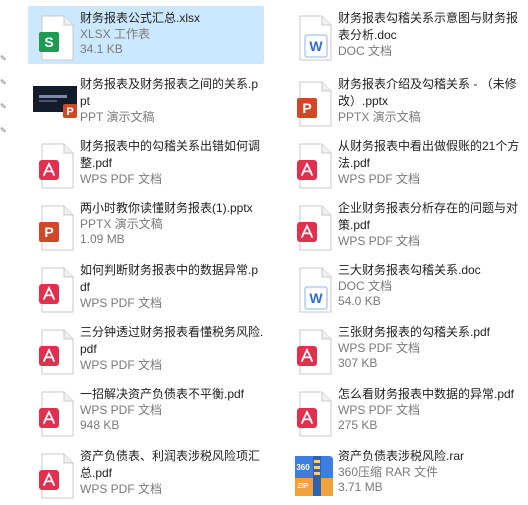 This screenshot has width=528, height=505. What do you see at coordinates (172, 340) in the screenshot?
I see `file-name: 三分钟透过财务报表看懂税务风险.pdf` at bounding box center [172, 340].